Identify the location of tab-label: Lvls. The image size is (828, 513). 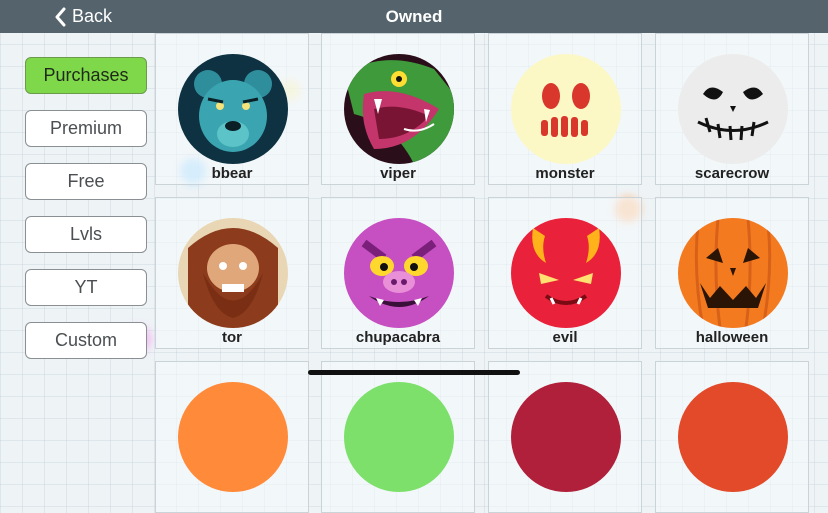
(85, 234).